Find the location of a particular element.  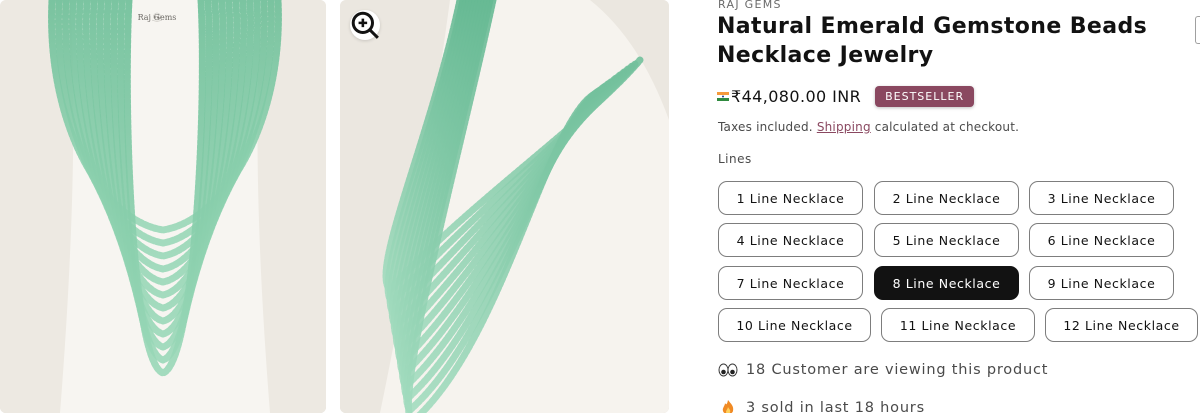

zoom-button is located at coordinates (365, 25).